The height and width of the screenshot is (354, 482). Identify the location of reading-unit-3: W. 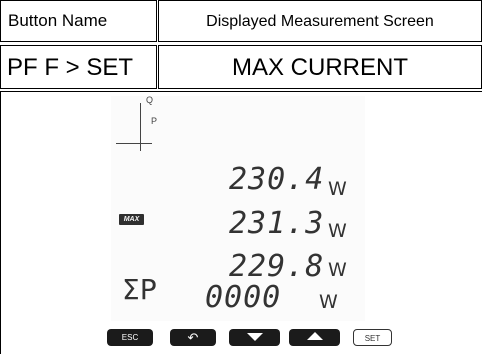
(337, 270).